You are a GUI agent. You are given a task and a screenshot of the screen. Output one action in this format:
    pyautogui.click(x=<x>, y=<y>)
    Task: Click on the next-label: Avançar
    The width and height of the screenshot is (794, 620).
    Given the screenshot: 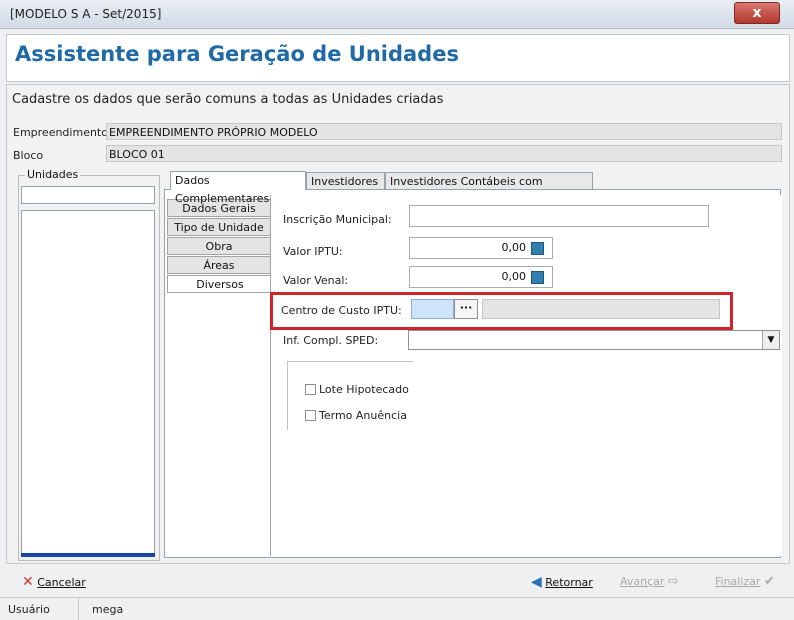 What is the action you would take?
    pyautogui.click(x=642, y=581)
    